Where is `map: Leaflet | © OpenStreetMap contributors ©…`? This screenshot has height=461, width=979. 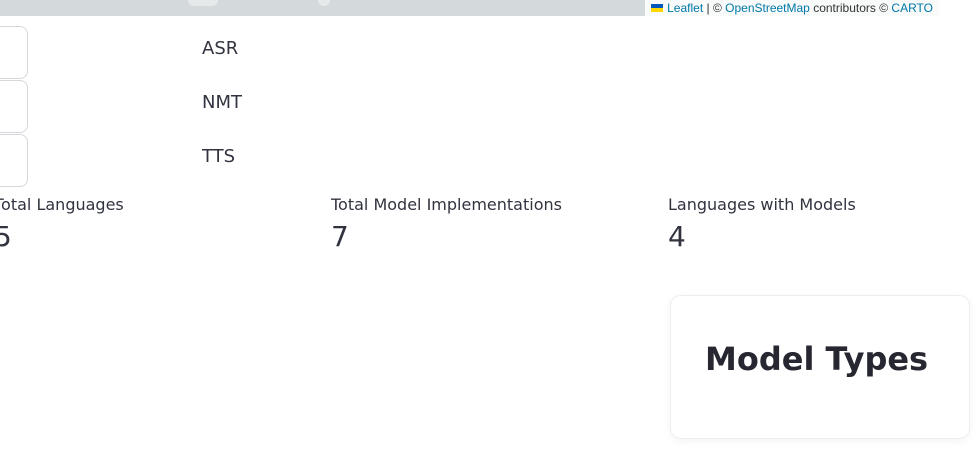
map: Leaflet | © OpenStreetMap contributors ©… is located at coordinates (469, 8).